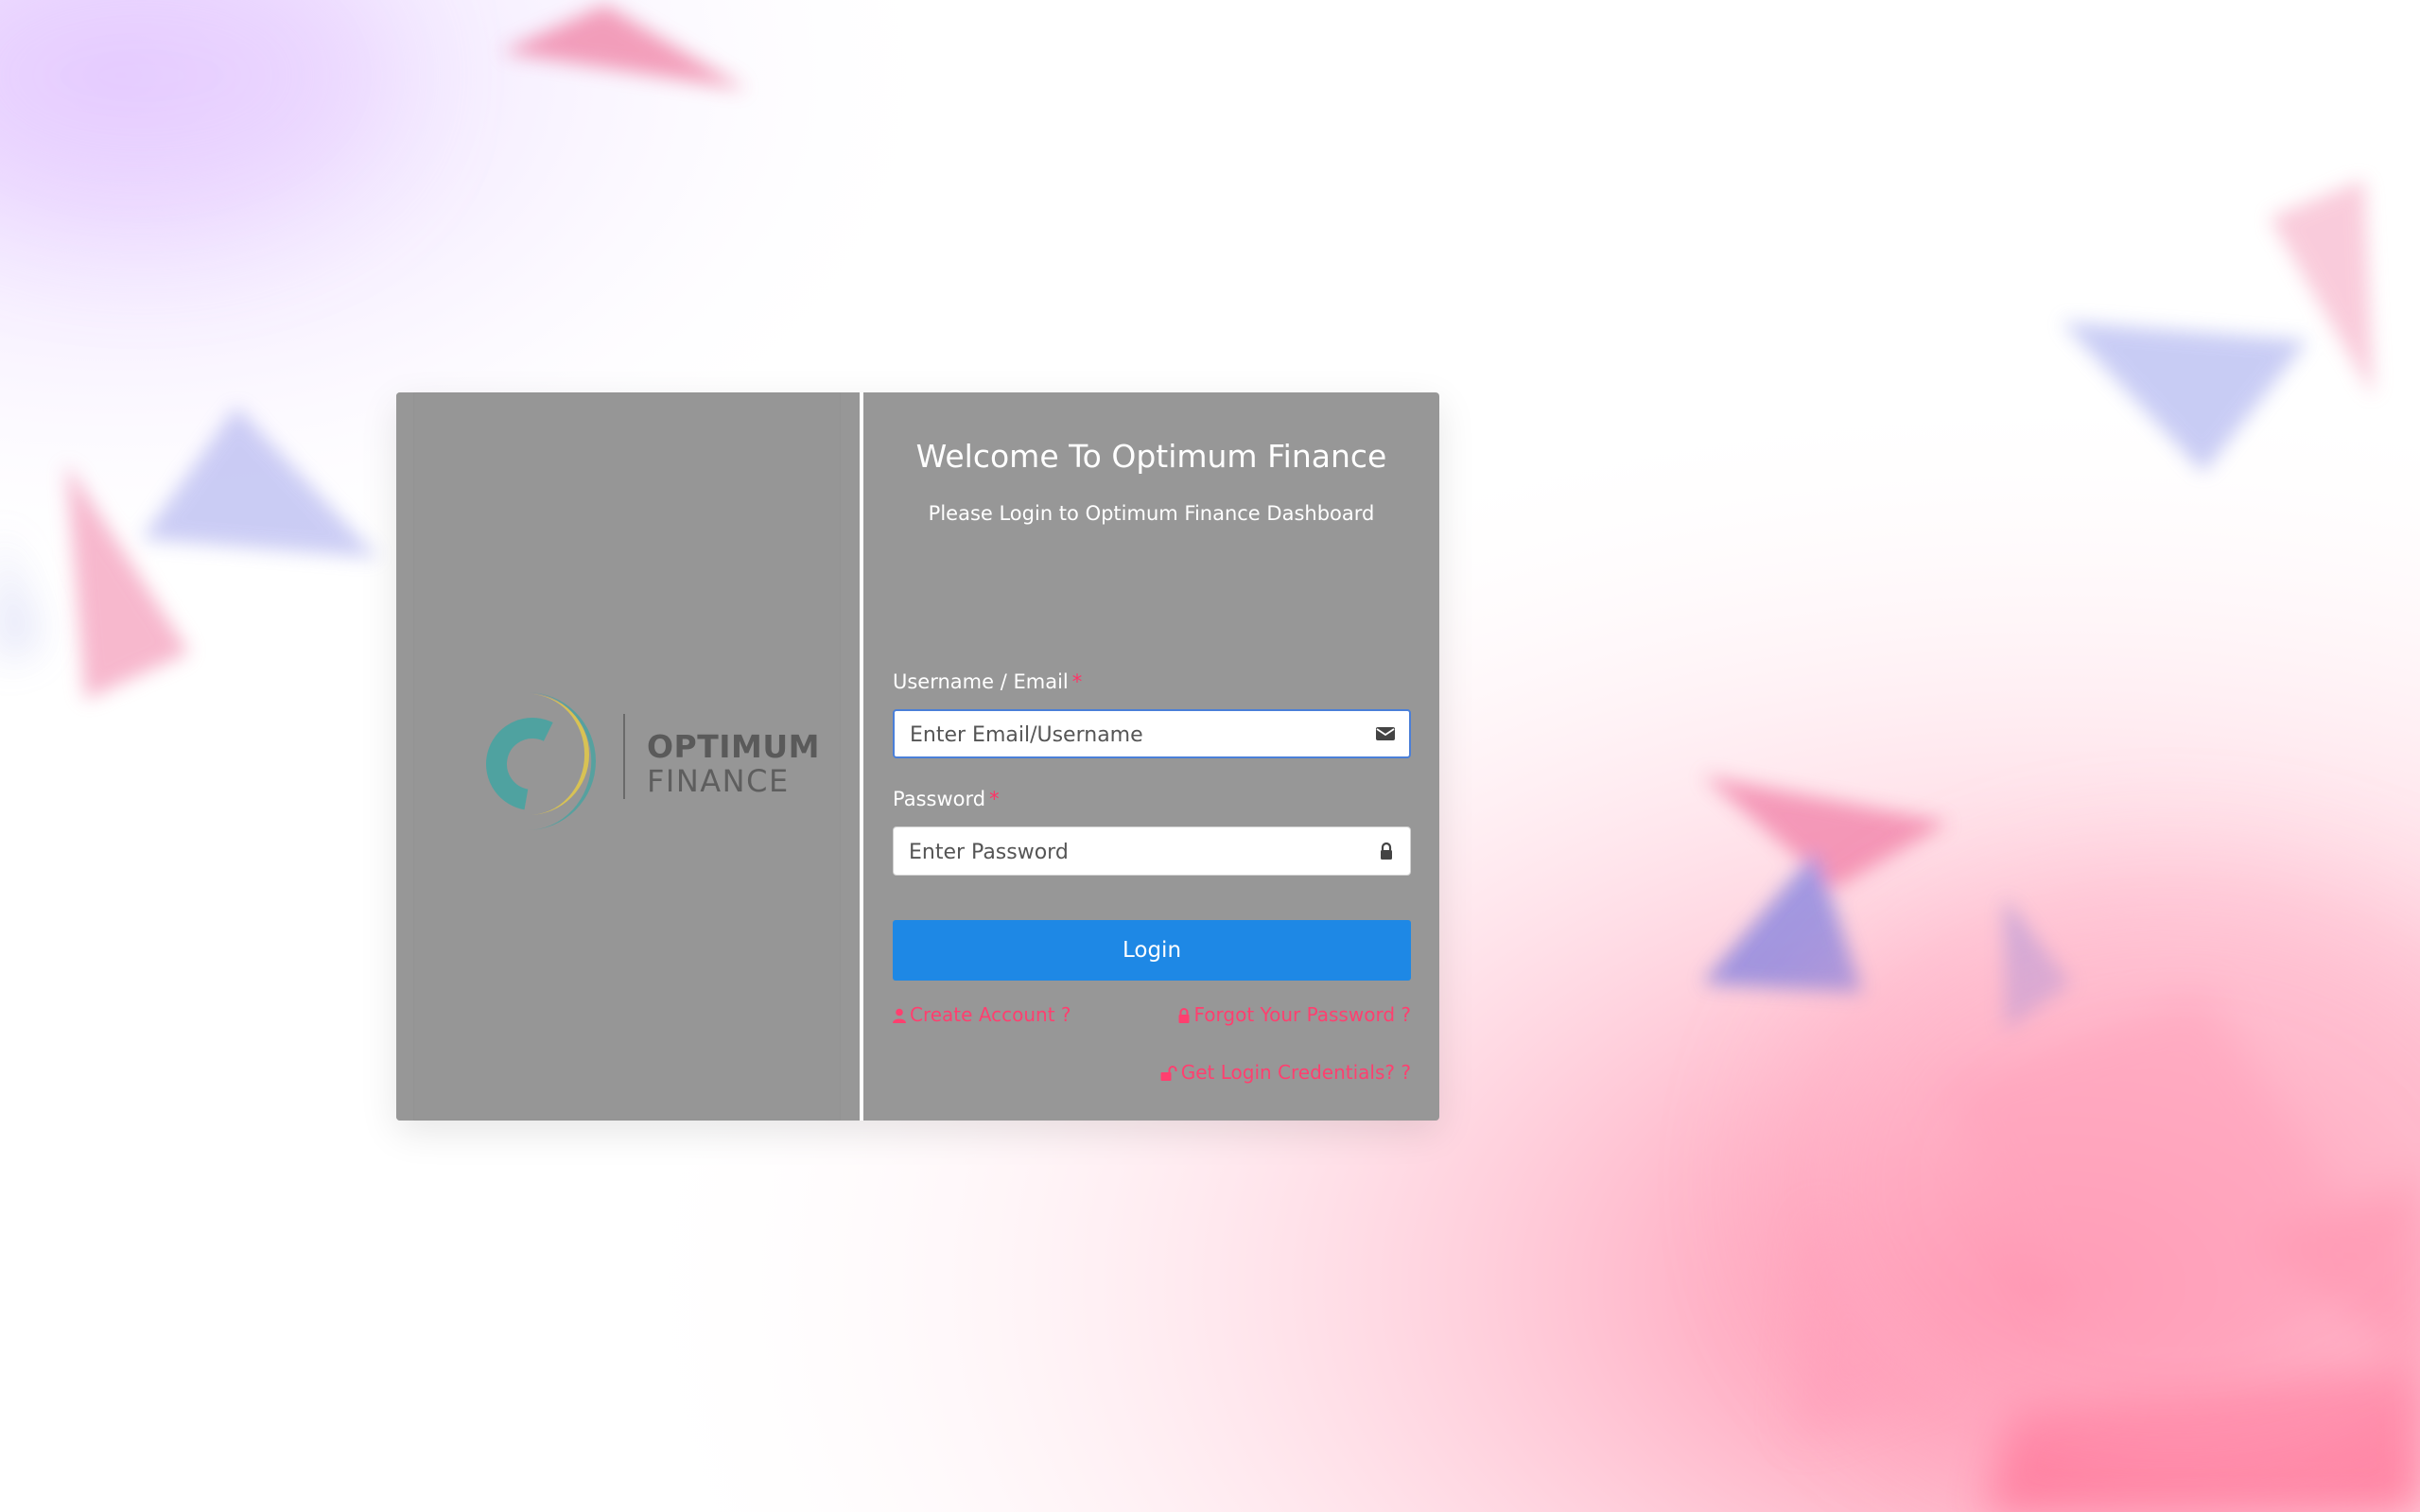  I want to click on logo-line2: FINANCE, so click(718, 781).